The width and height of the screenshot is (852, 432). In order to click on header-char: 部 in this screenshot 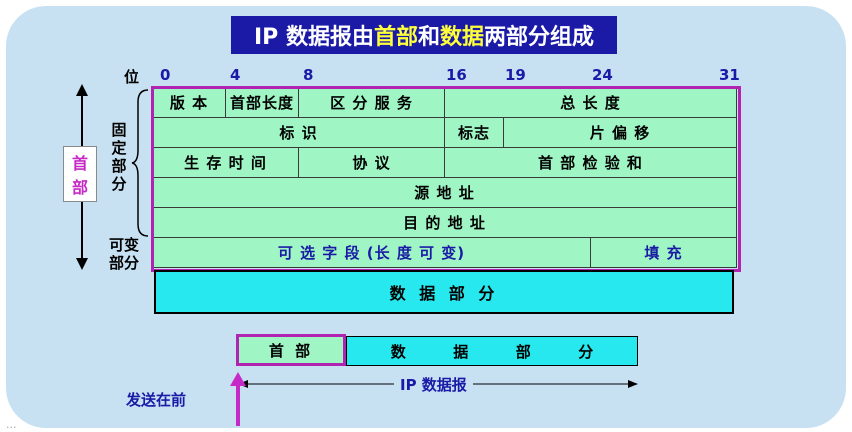, I will do `click(79, 187)`.